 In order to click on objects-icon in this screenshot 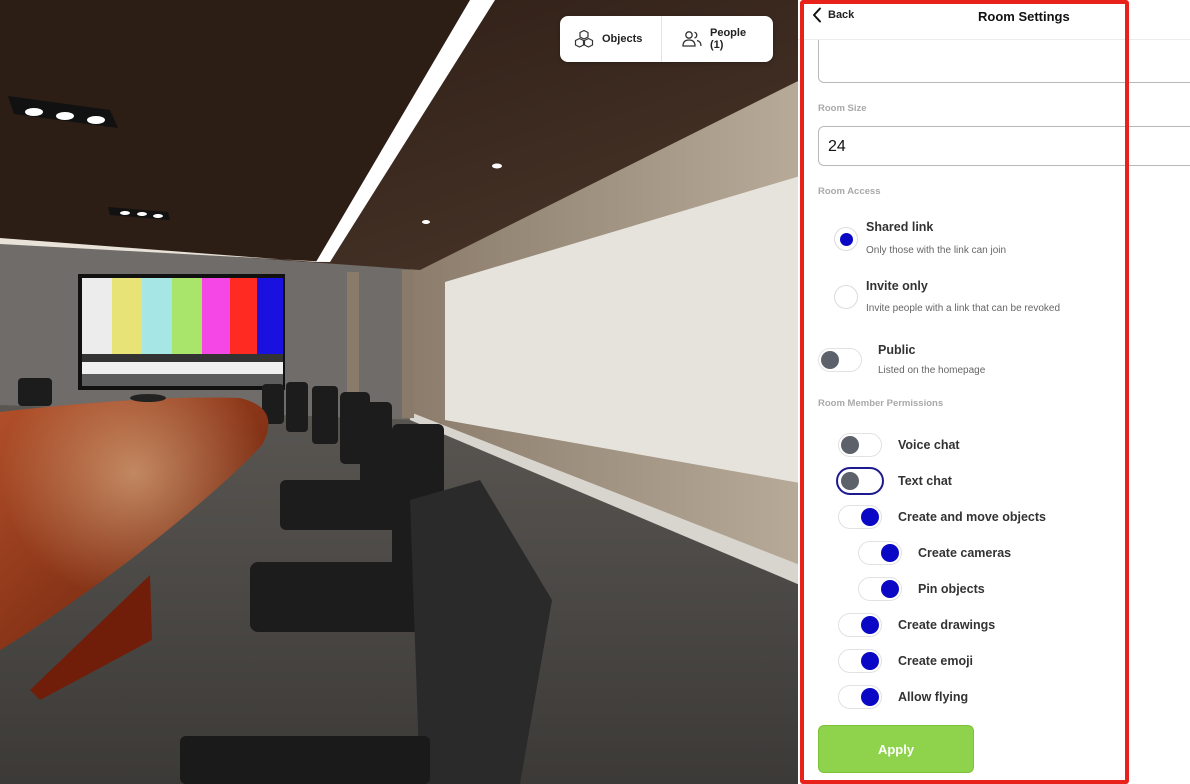, I will do `click(584, 38)`.